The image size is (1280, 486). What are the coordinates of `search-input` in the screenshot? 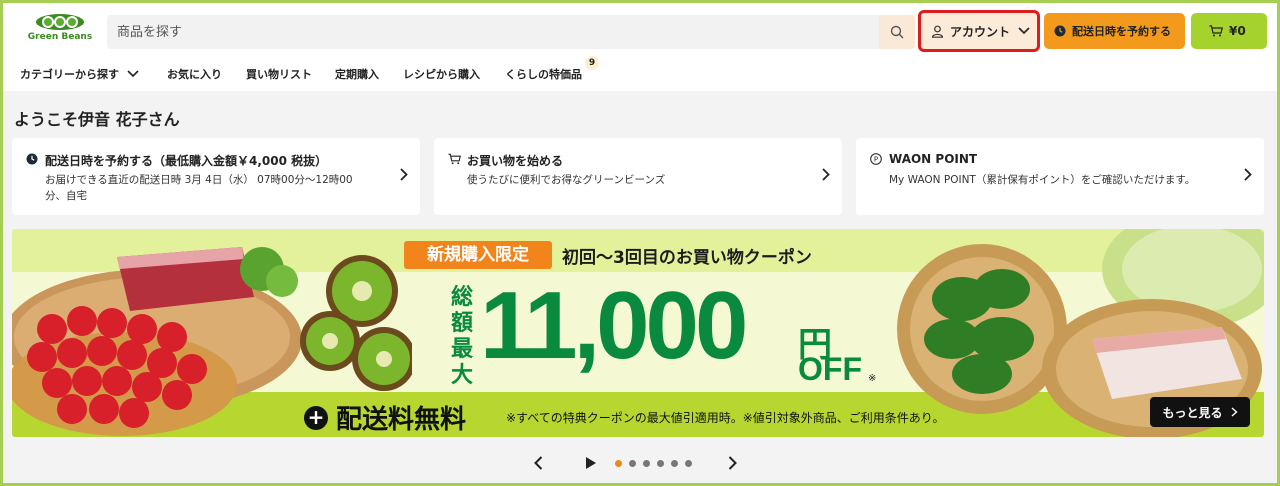 It's located at (493, 32).